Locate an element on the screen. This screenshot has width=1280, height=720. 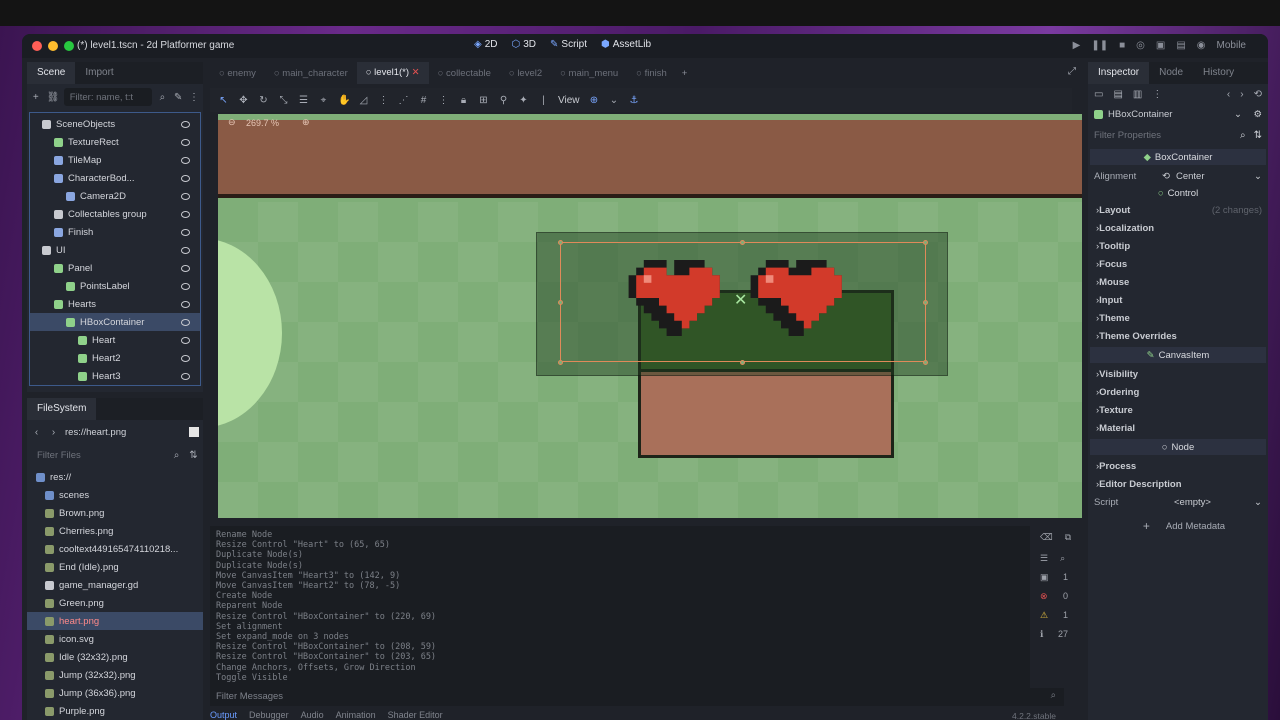
tab-inspector: Inspector is located at coordinates (1119, 73).